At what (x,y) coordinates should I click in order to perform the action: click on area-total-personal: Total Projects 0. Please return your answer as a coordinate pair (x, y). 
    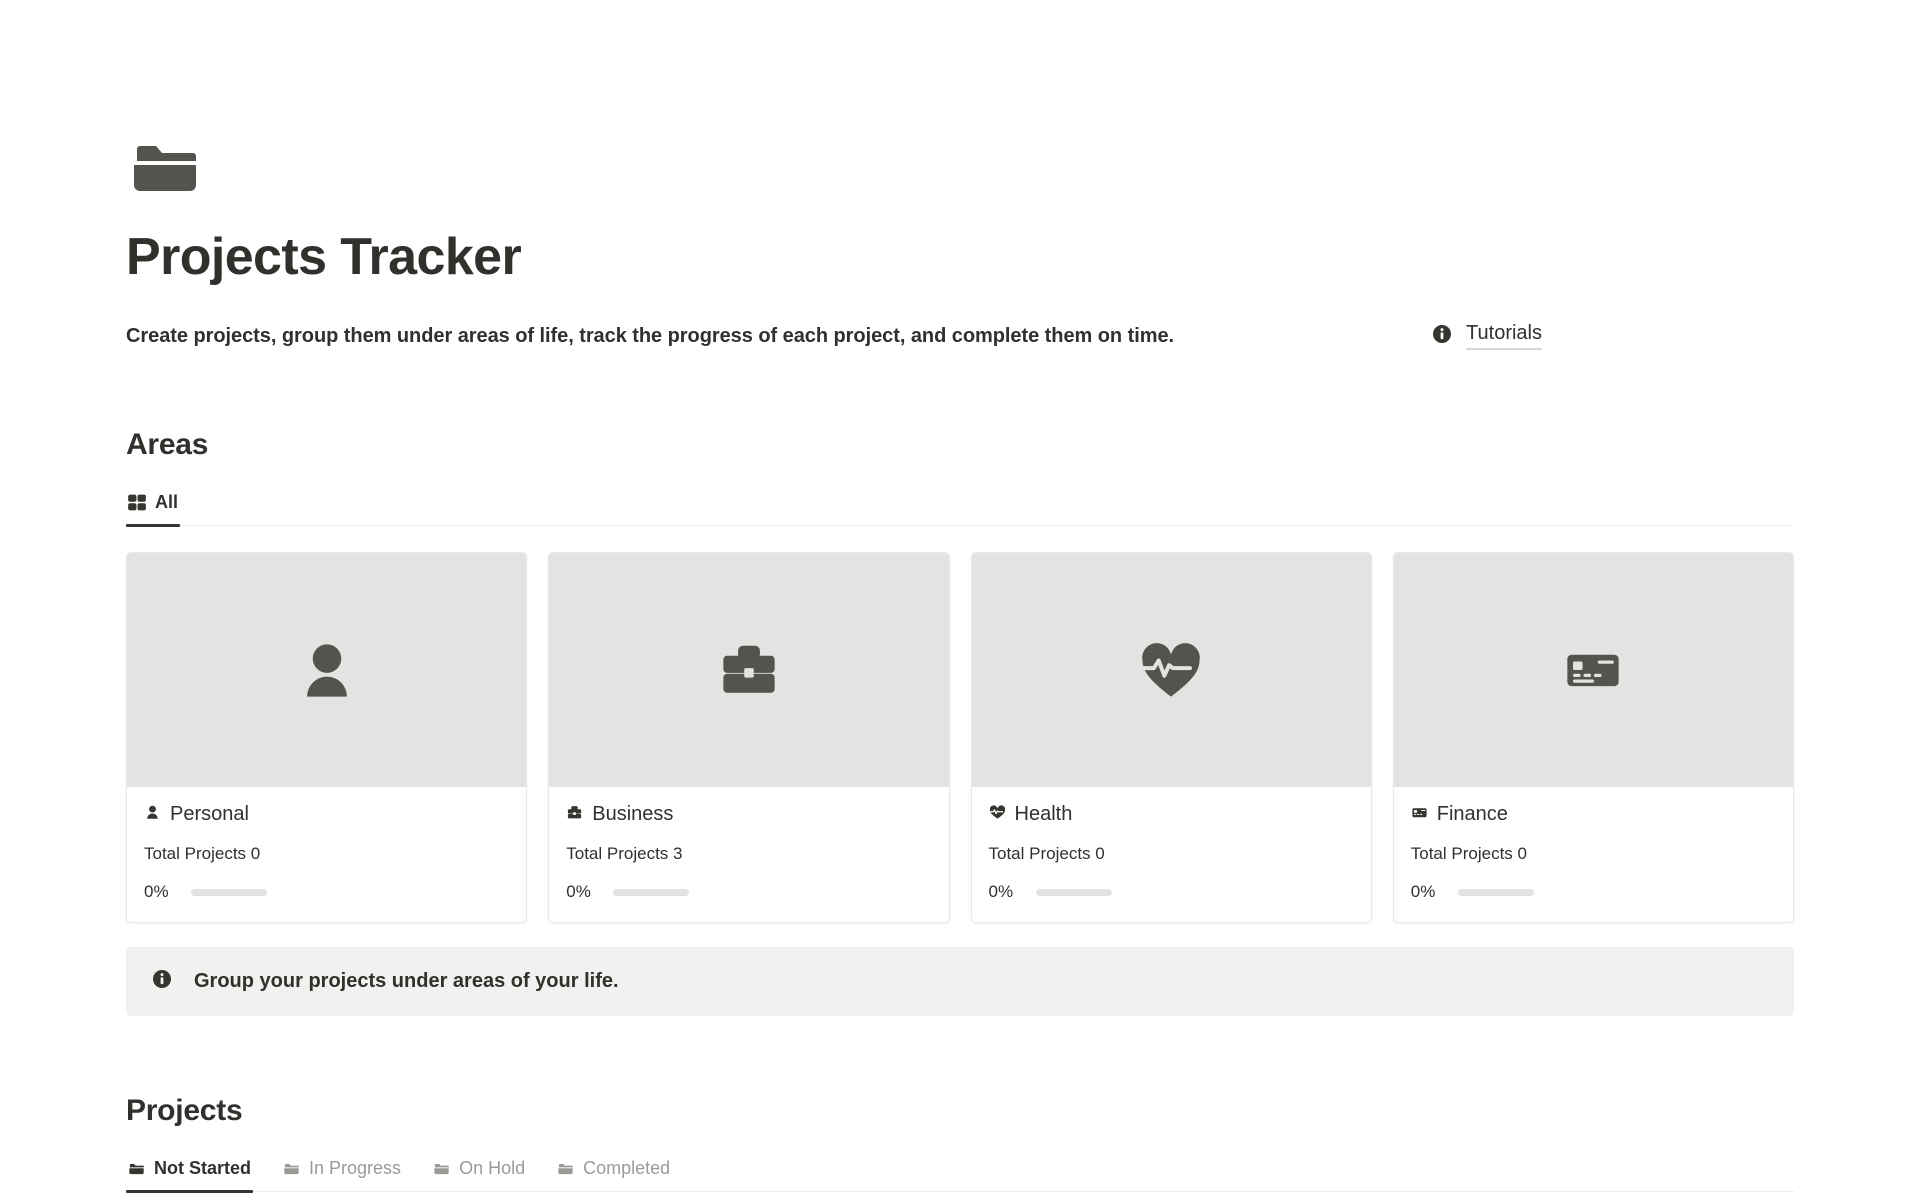
    Looking at the image, I should click on (202, 854).